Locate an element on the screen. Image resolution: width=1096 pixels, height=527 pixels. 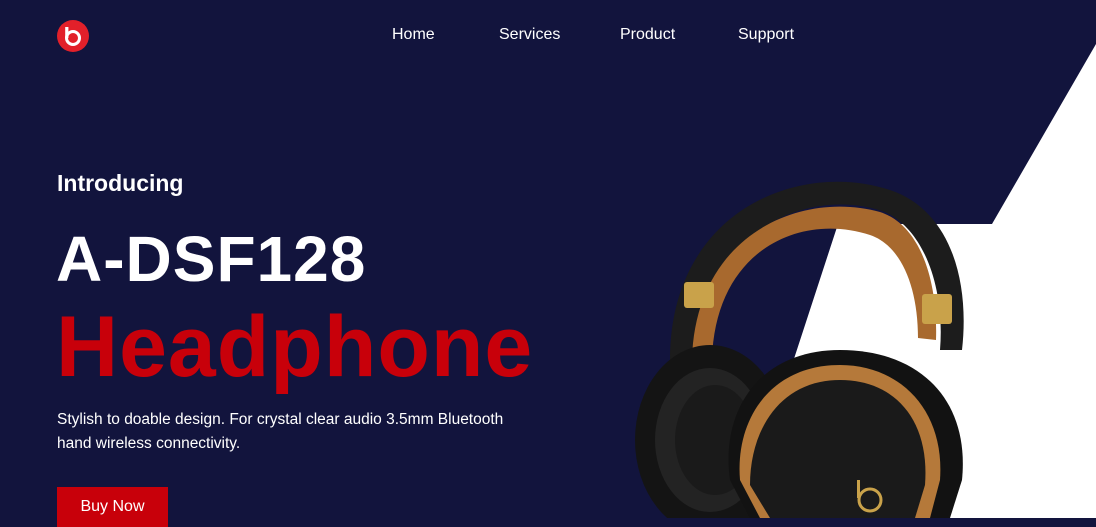
hero-product-title: Headphone is located at coordinates (295, 347).